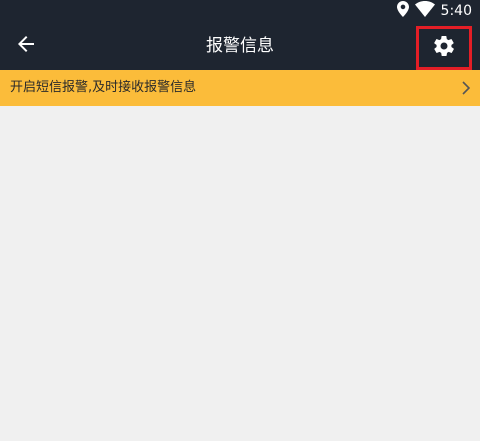 The image size is (480, 441). What do you see at coordinates (103, 87) in the screenshot?
I see `banner-text: 开启短信报警,及时接收报警信息` at bounding box center [103, 87].